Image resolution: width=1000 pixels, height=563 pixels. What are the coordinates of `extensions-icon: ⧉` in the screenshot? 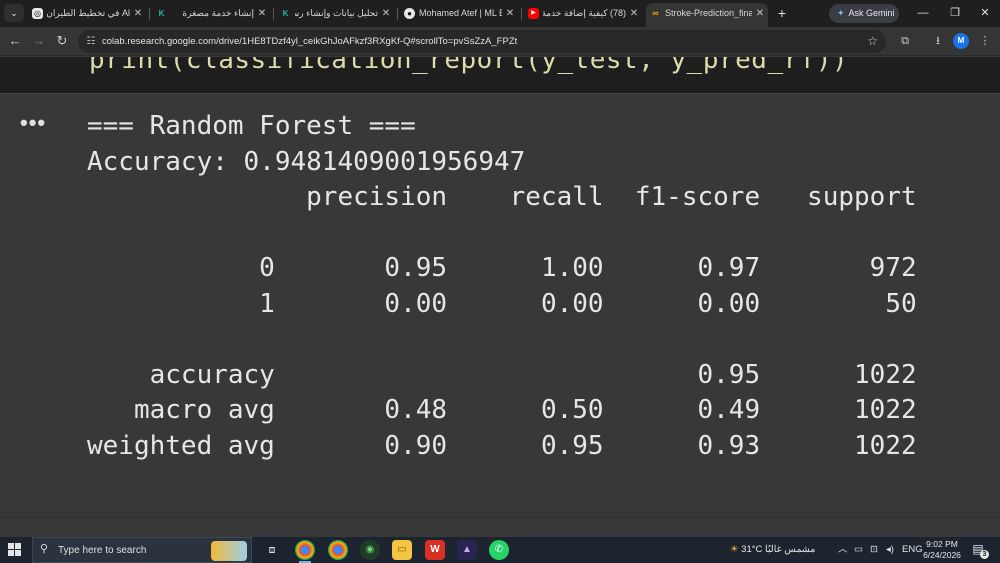 It's located at (905, 41).